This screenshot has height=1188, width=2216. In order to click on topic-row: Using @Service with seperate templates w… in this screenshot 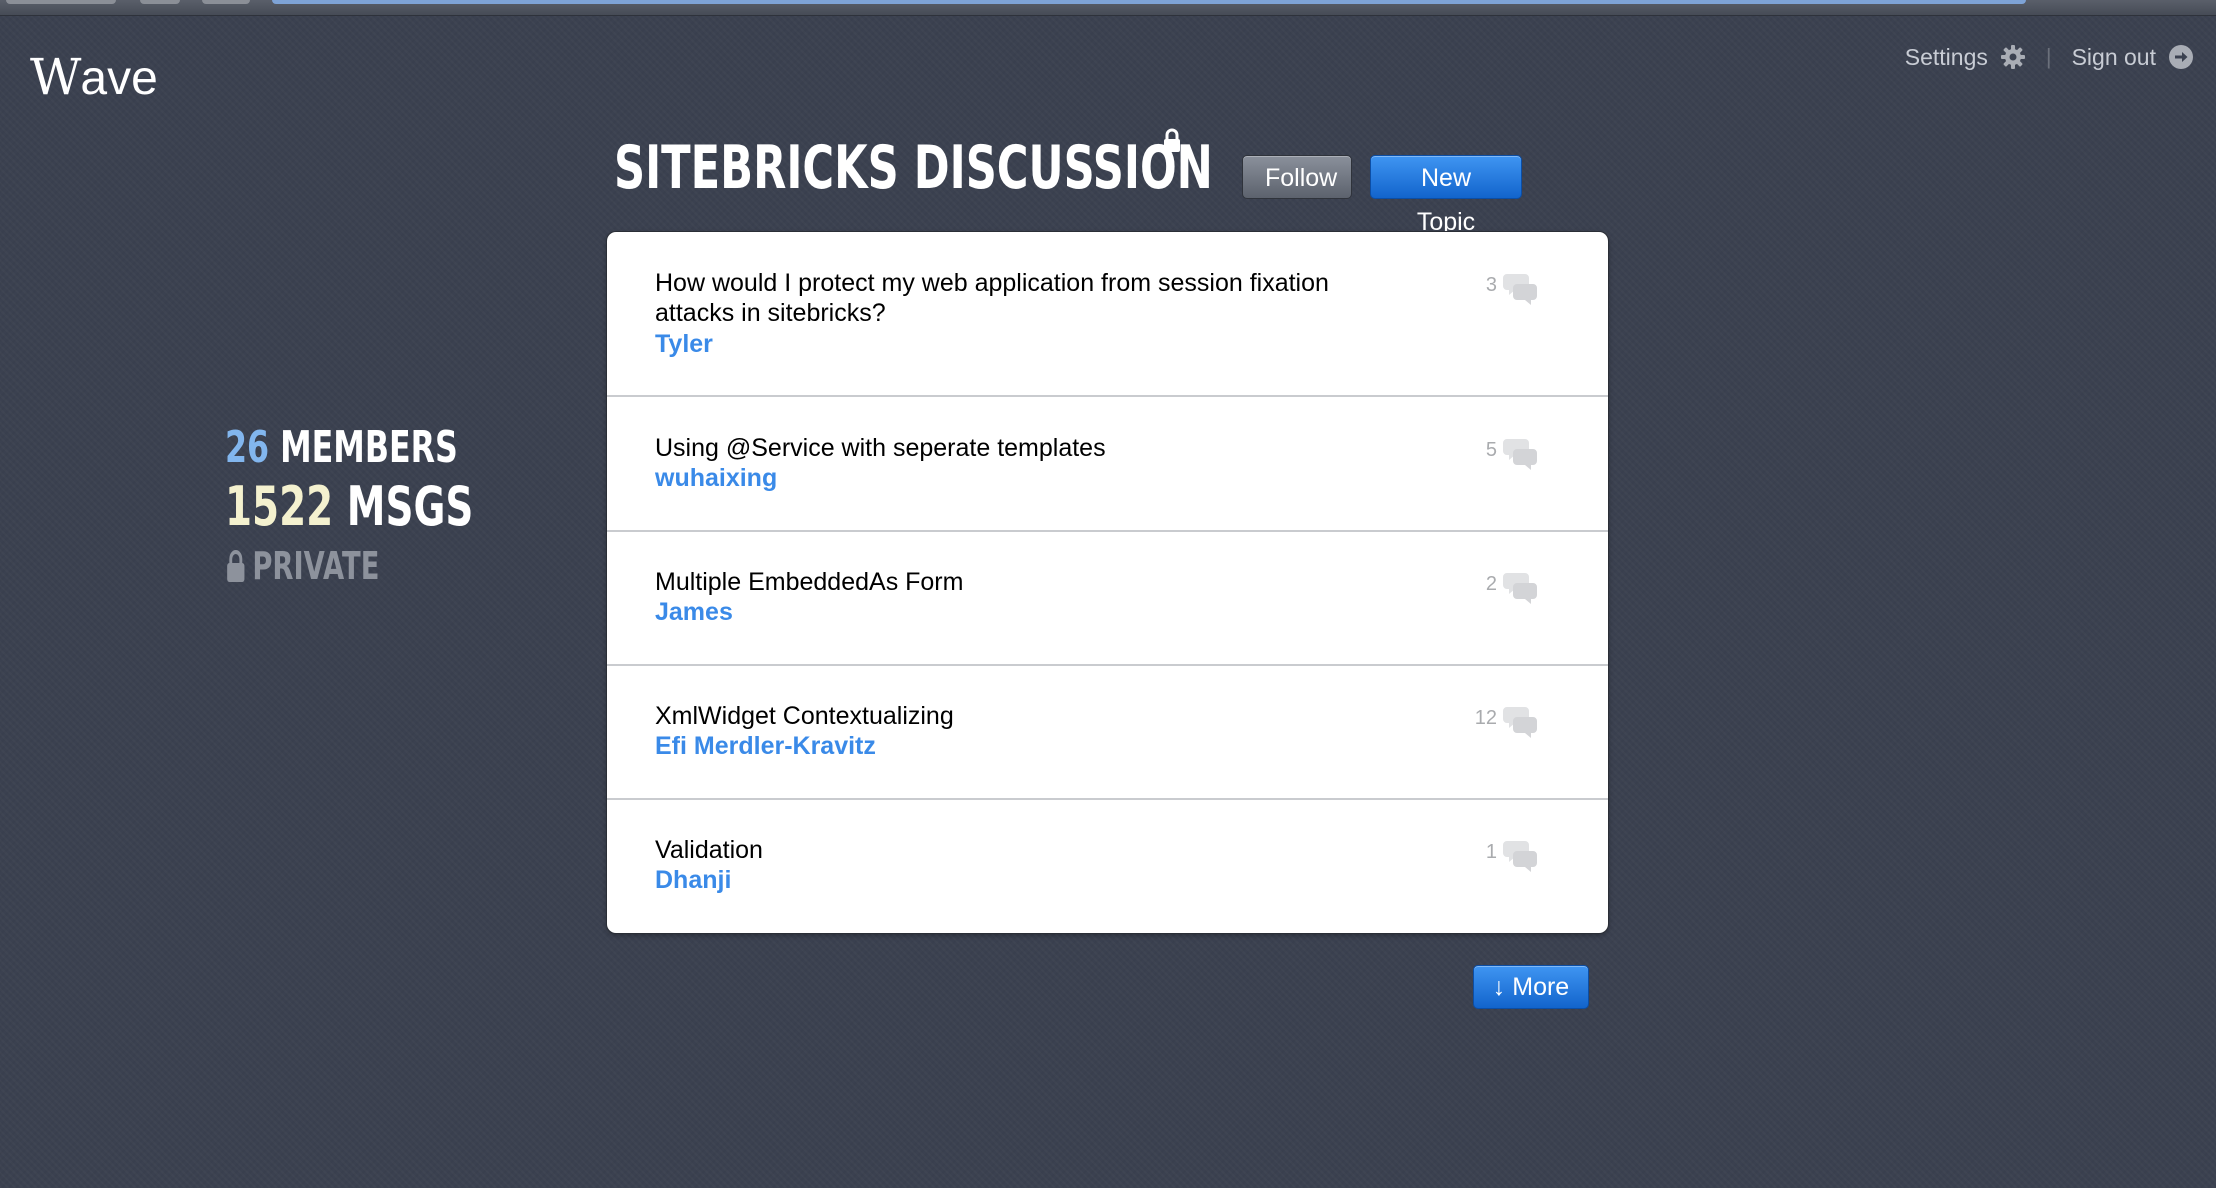, I will do `click(1107, 464)`.